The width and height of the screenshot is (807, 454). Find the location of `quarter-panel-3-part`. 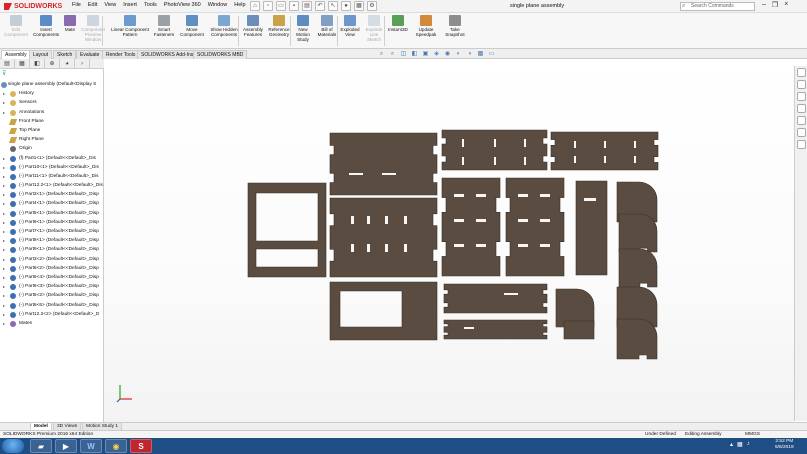

quarter-panel-3-part is located at coordinates (638, 268).